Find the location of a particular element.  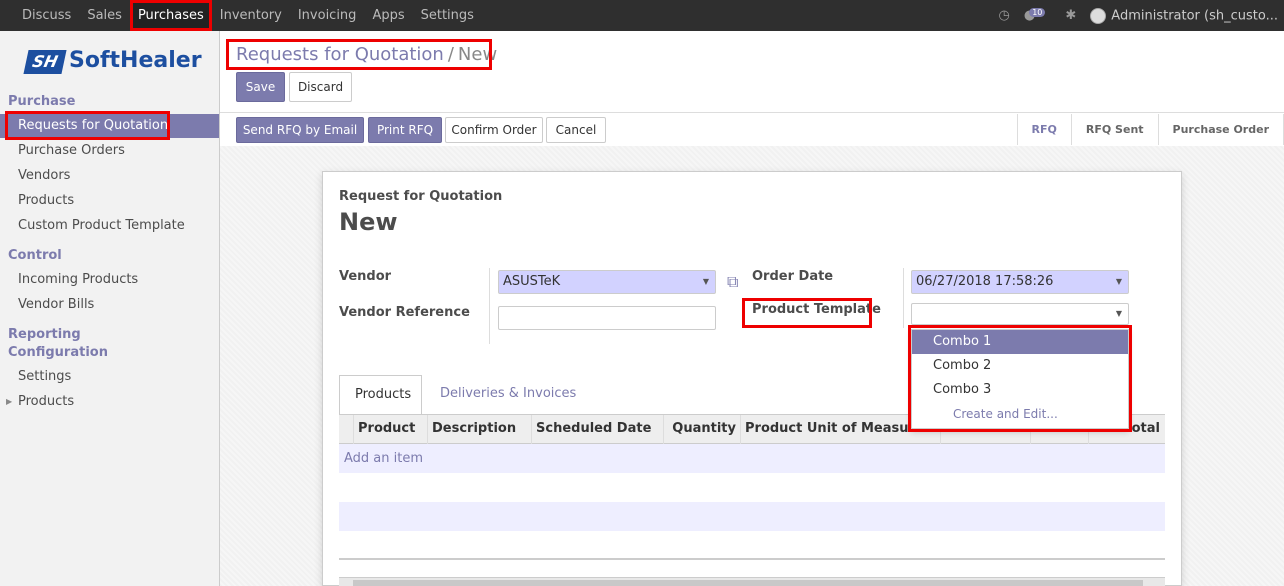

dropdown-option-combo-1: Combo 1 is located at coordinates (1020, 342).